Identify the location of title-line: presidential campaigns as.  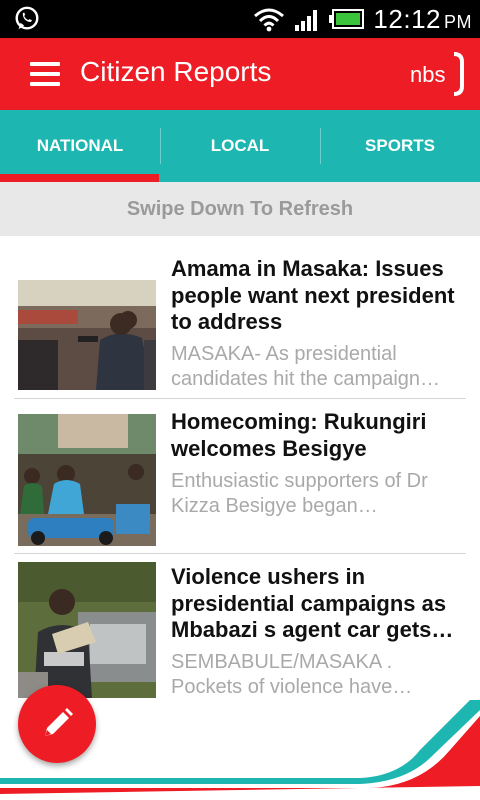
(309, 603).